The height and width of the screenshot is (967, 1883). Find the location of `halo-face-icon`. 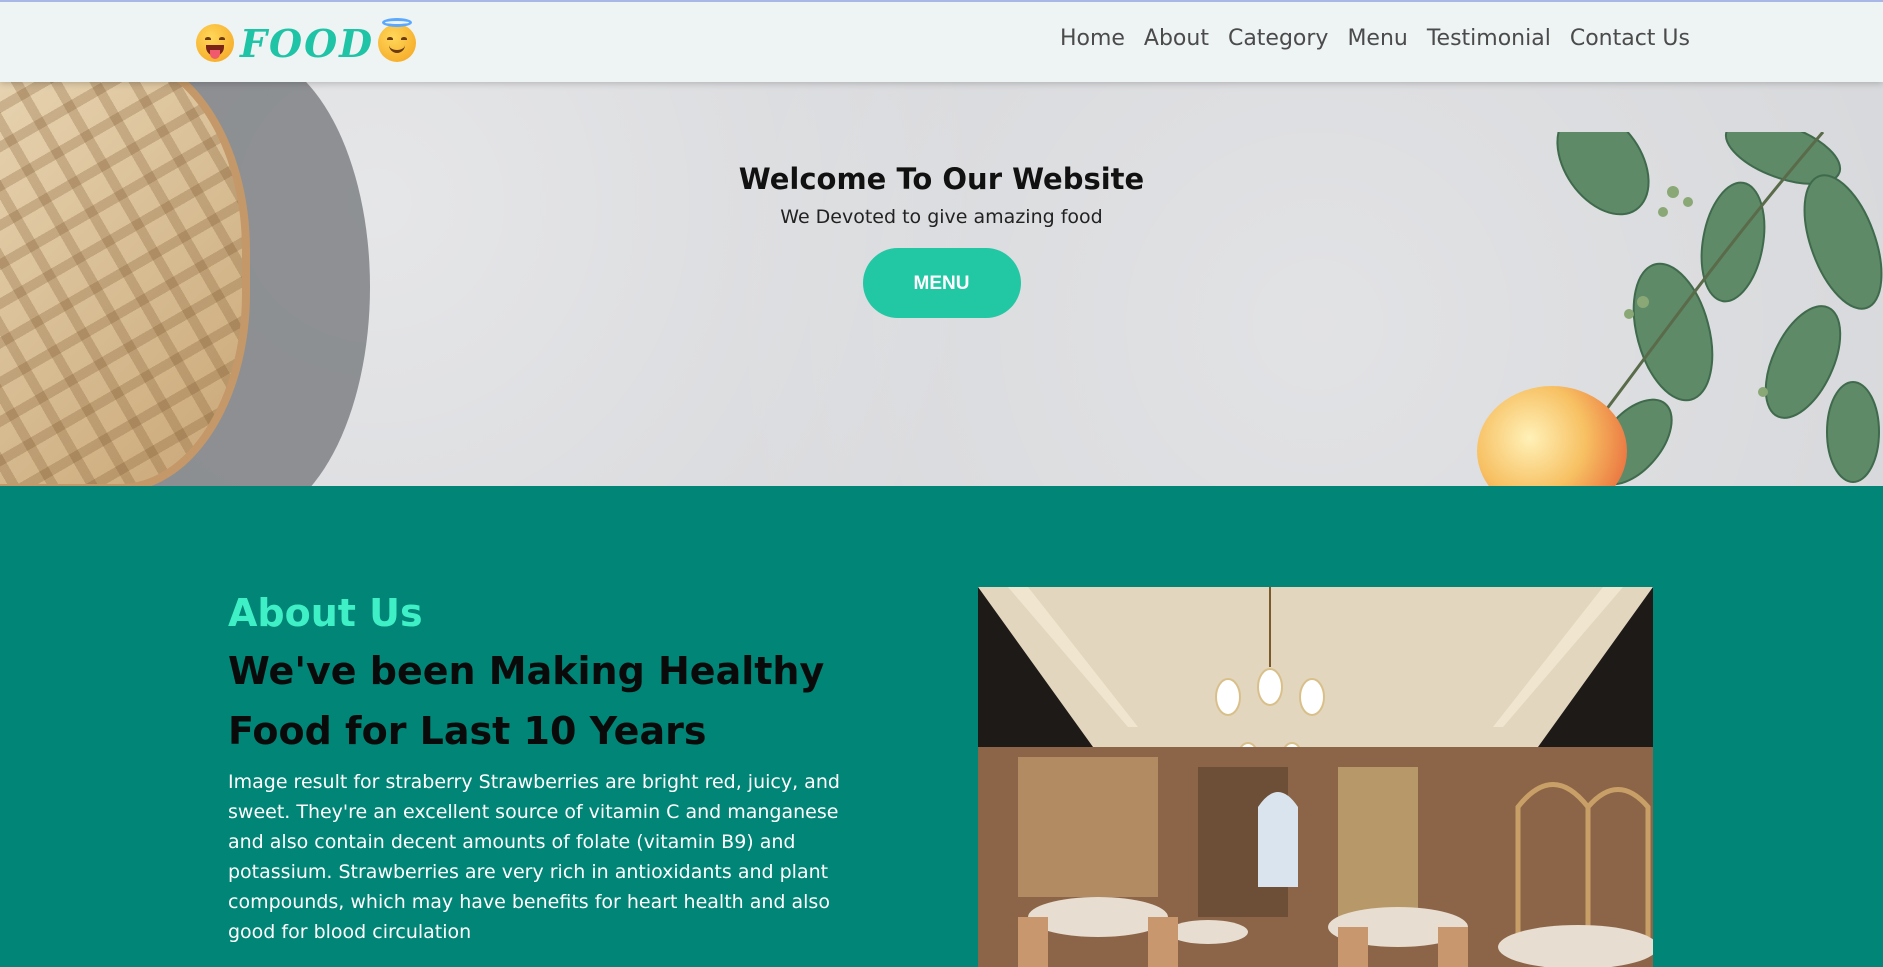

halo-face-icon is located at coordinates (397, 40).